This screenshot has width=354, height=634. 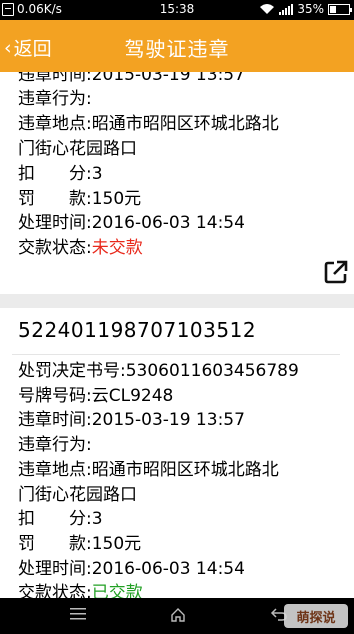 I want to click on app-header: ‹ 返回 驾驶证违章, so click(x=177, y=46).